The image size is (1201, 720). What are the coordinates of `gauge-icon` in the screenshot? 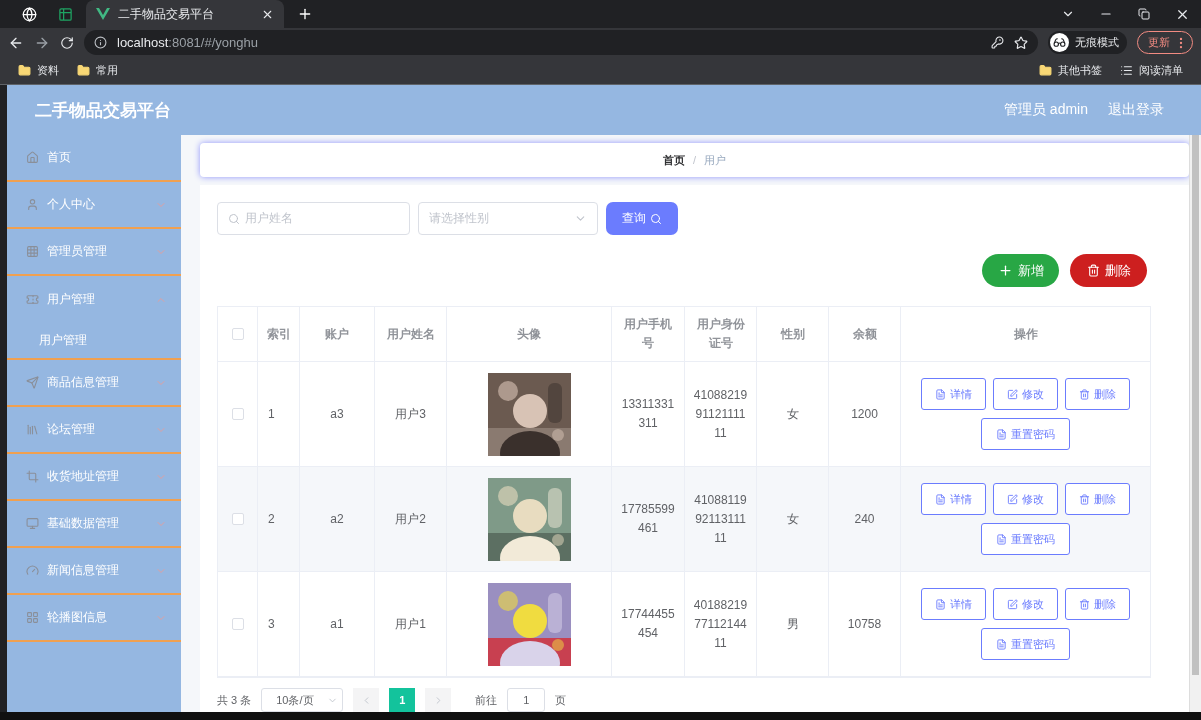 It's located at (32, 570).